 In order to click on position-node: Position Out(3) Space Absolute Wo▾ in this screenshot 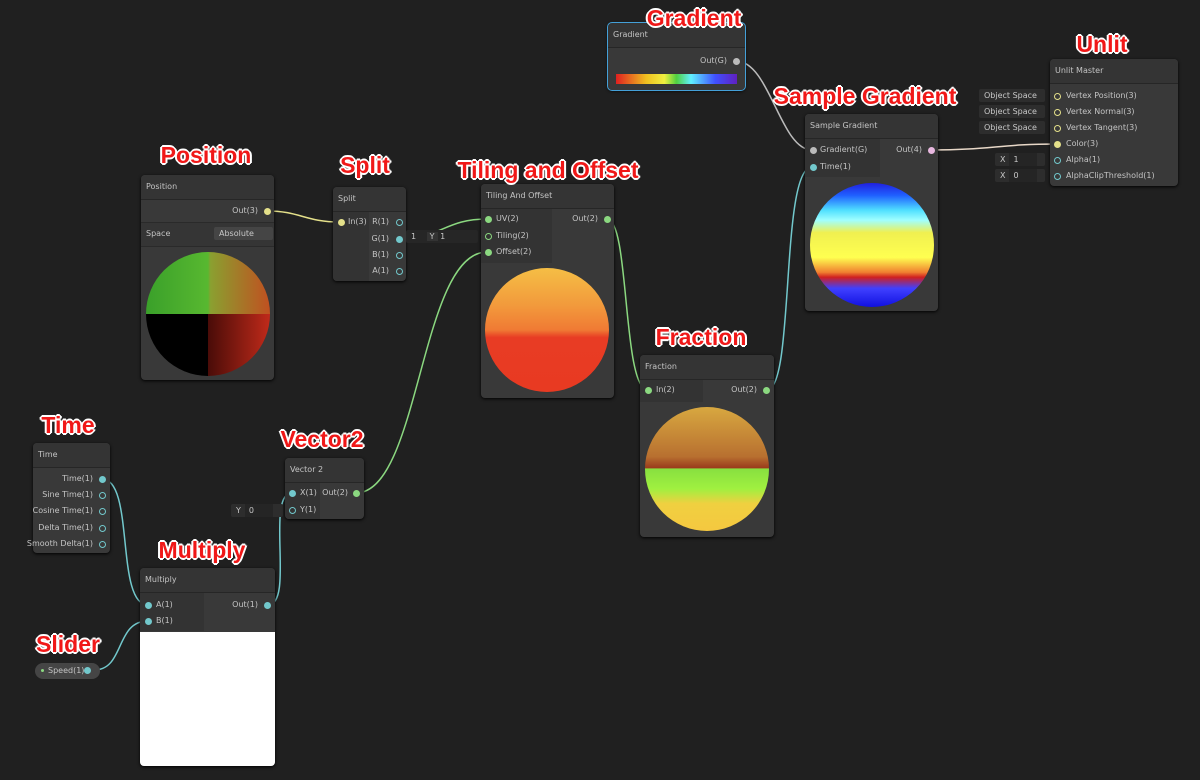, I will do `click(207, 277)`.